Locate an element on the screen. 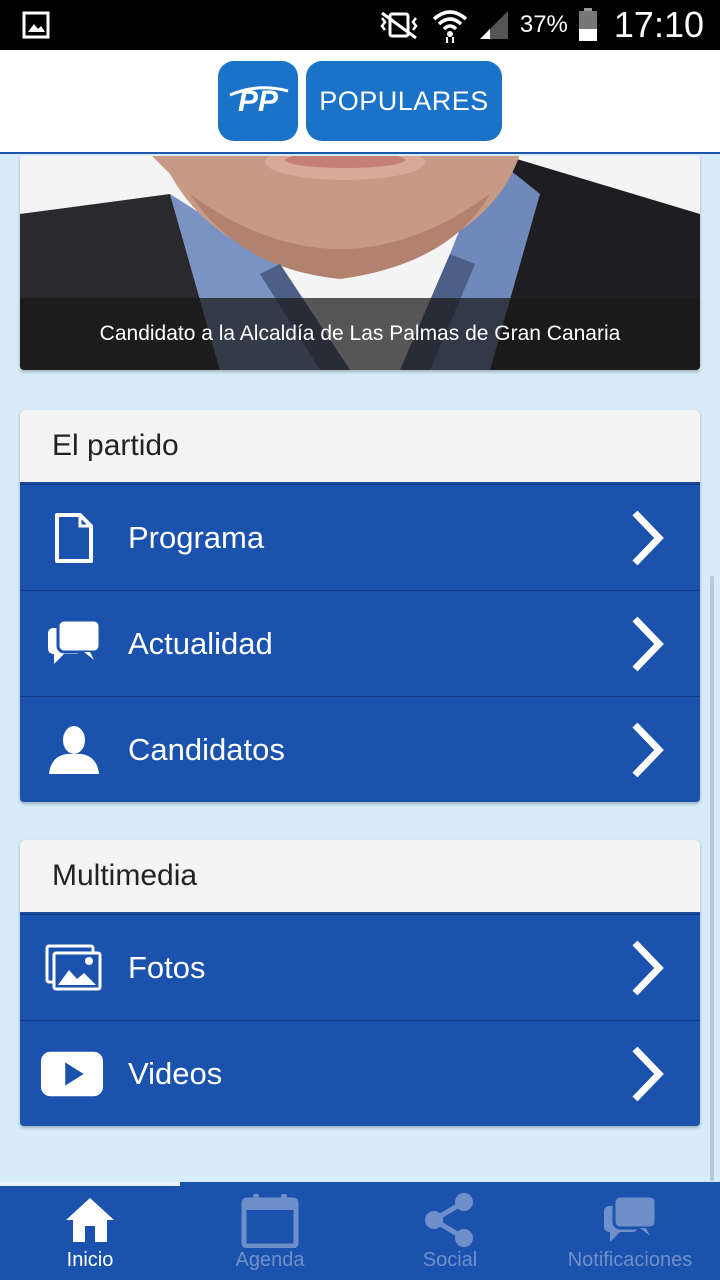 The image size is (720, 1280). calendar-icon is located at coordinates (270, 1221).